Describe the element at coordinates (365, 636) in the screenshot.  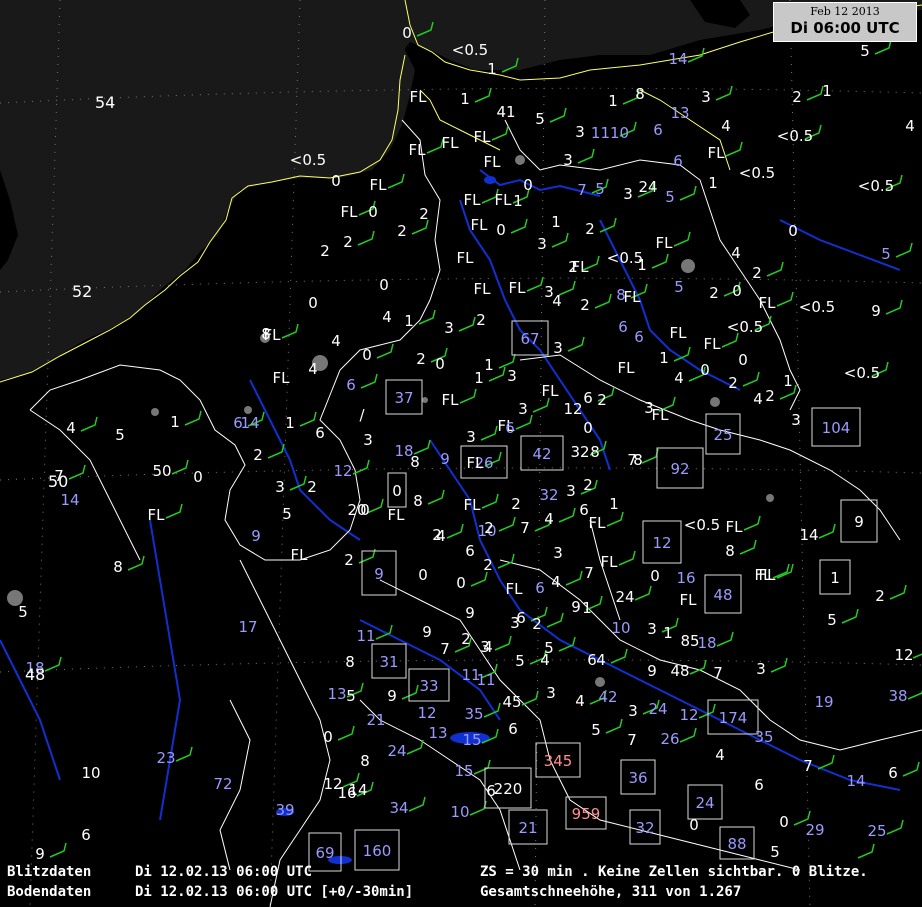
I see `station-value: 11` at that location.